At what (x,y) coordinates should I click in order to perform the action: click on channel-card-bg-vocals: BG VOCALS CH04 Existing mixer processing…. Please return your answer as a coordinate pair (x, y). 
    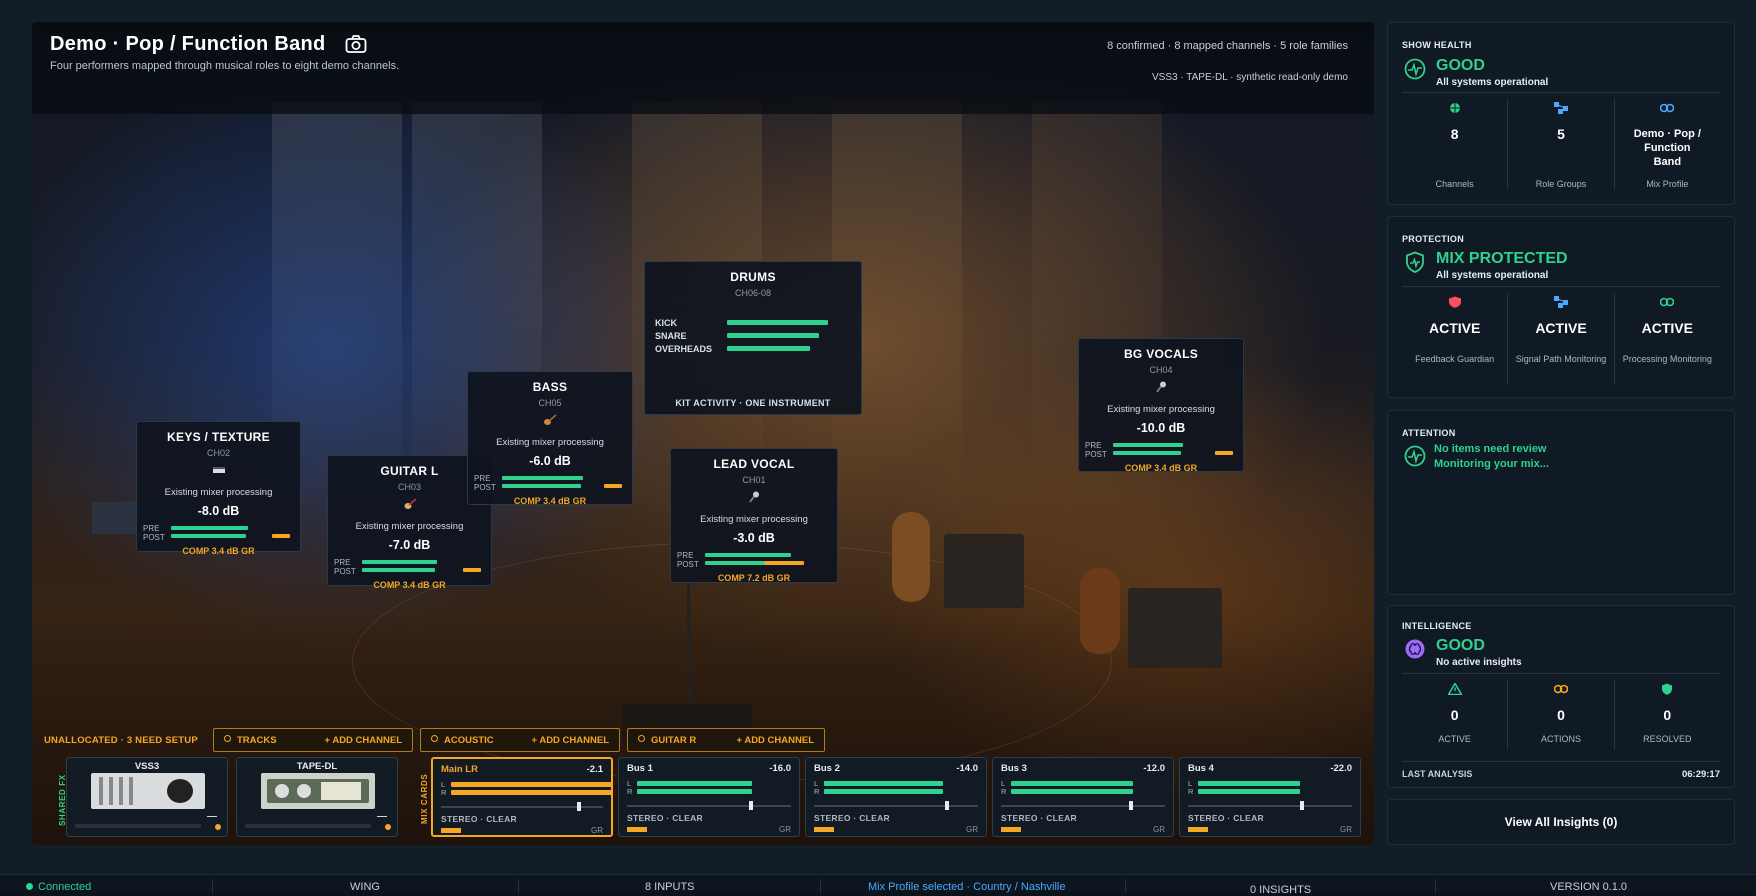
    Looking at the image, I should click on (1161, 405).